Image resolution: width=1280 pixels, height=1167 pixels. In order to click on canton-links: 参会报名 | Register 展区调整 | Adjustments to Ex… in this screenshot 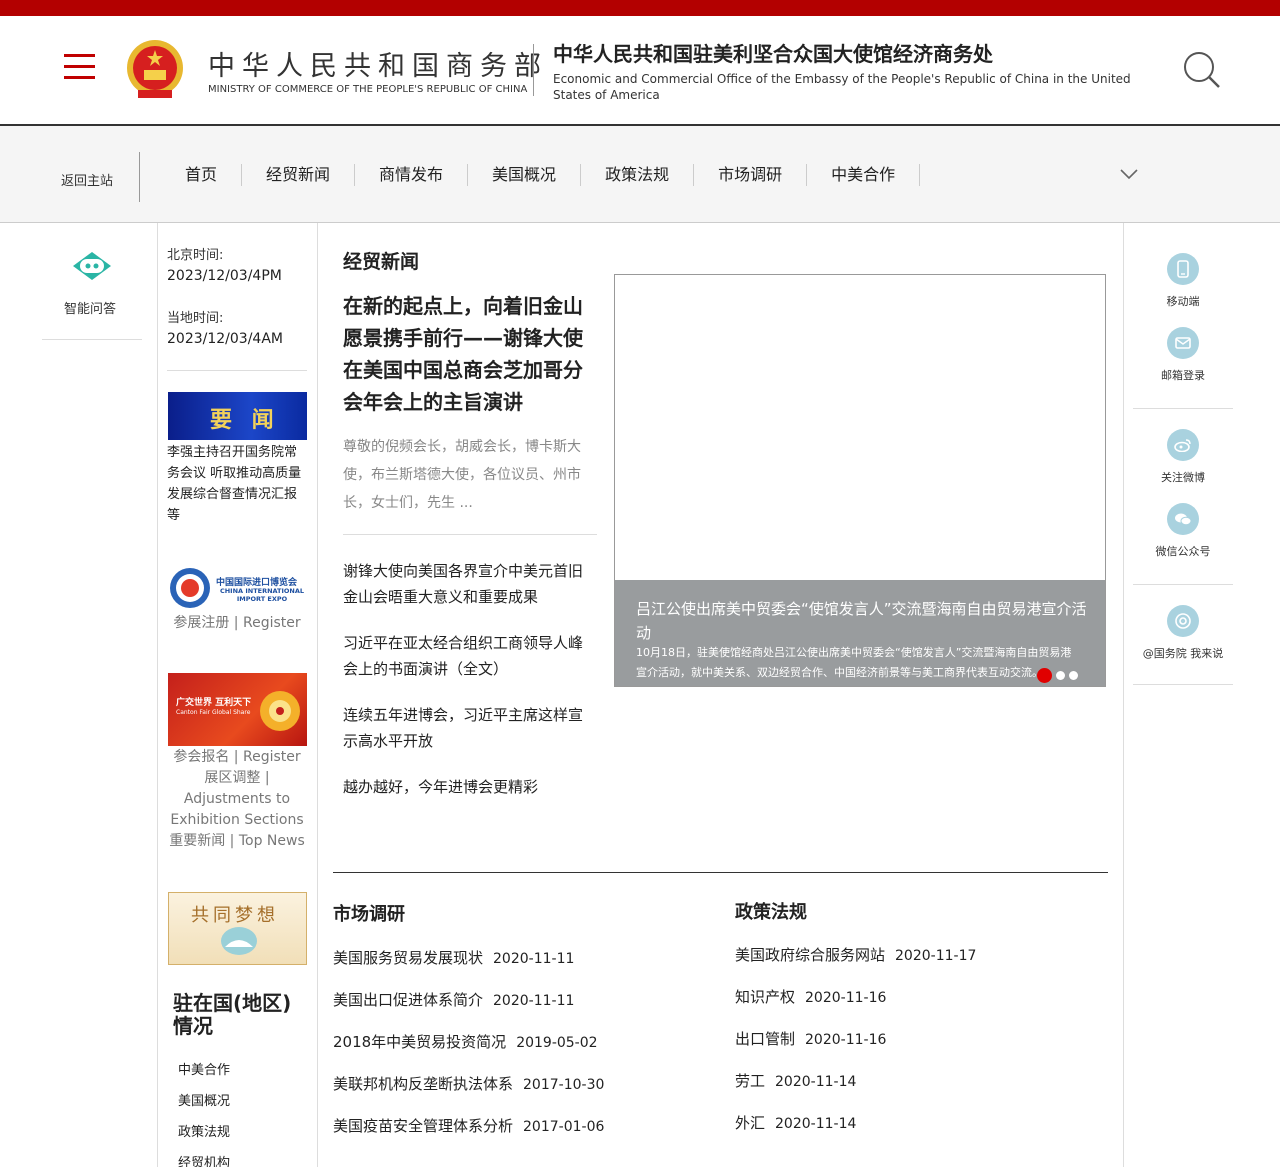, I will do `click(237, 799)`.